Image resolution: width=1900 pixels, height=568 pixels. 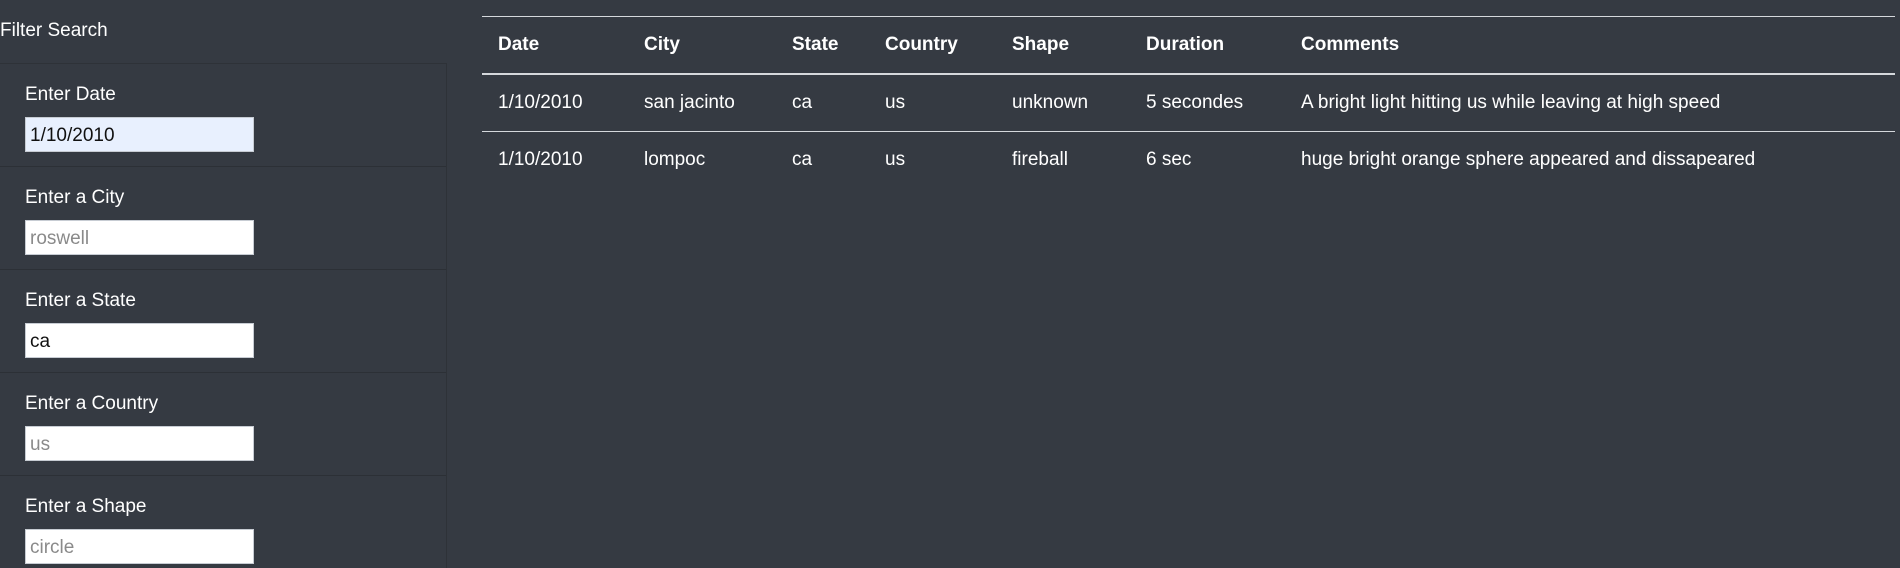 What do you see at coordinates (1169, 159) in the screenshot?
I see `cell-duration: 6 sec` at bounding box center [1169, 159].